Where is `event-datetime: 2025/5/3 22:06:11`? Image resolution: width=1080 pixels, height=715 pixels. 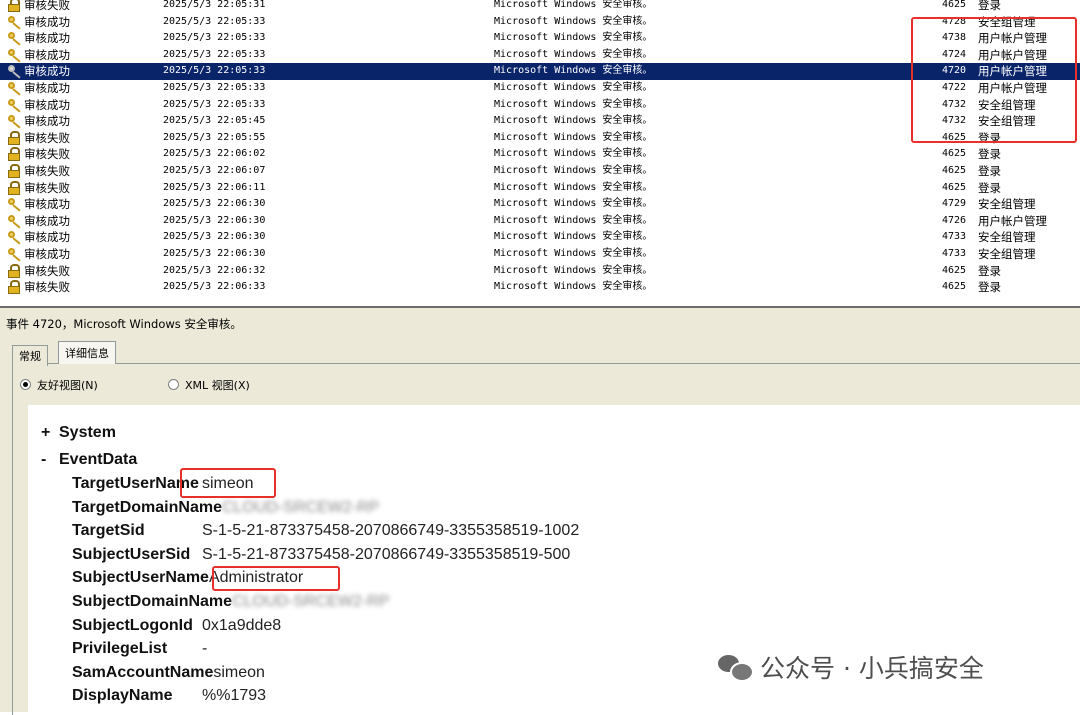
event-datetime: 2025/5/3 22:06:11 is located at coordinates (214, 187).